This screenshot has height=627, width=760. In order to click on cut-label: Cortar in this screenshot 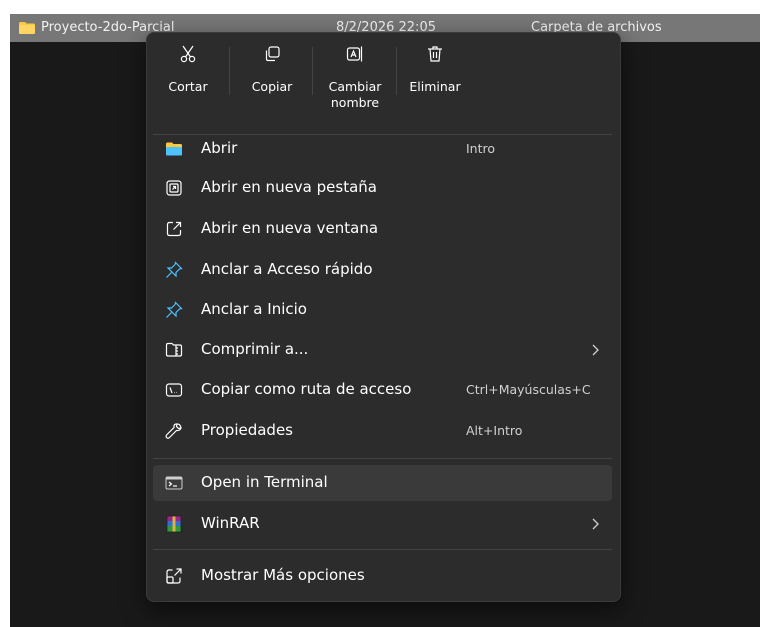, I will do `click(188, 86)`.